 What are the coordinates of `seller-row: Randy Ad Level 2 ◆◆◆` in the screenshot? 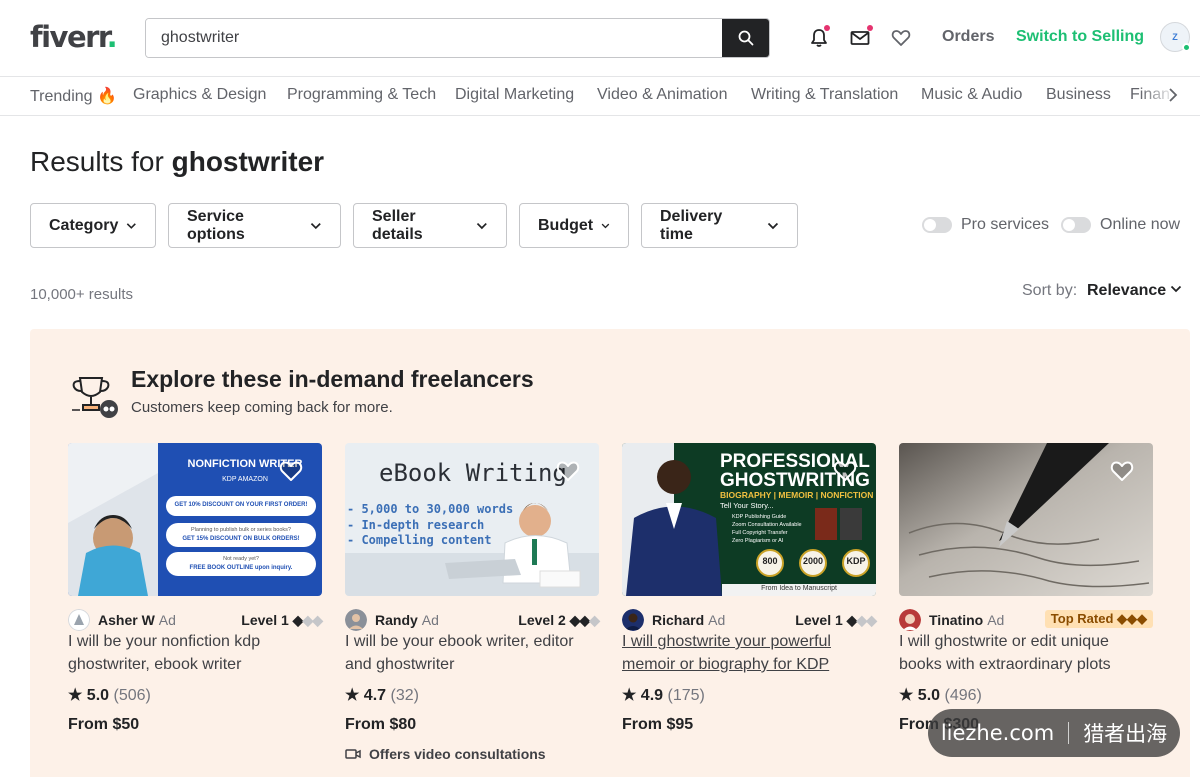 It's located at (472, 620).